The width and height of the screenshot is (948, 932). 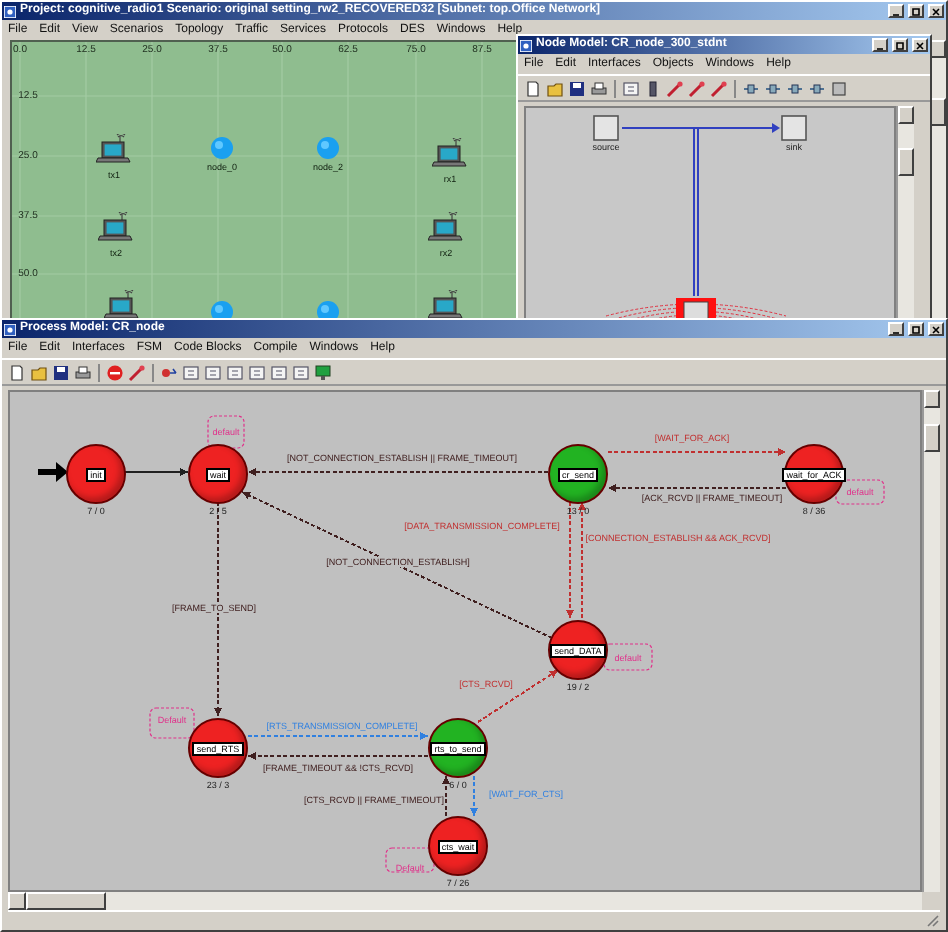 What do you see at coordinates (53, 472) in the screenshot?
I see `entry-arrow` at bounding box center [53, 472].